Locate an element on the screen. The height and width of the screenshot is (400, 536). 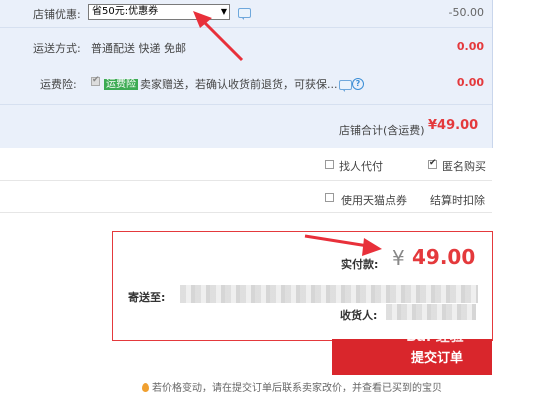
arrow-to-paid-amount is located at coordinates (343, 245).